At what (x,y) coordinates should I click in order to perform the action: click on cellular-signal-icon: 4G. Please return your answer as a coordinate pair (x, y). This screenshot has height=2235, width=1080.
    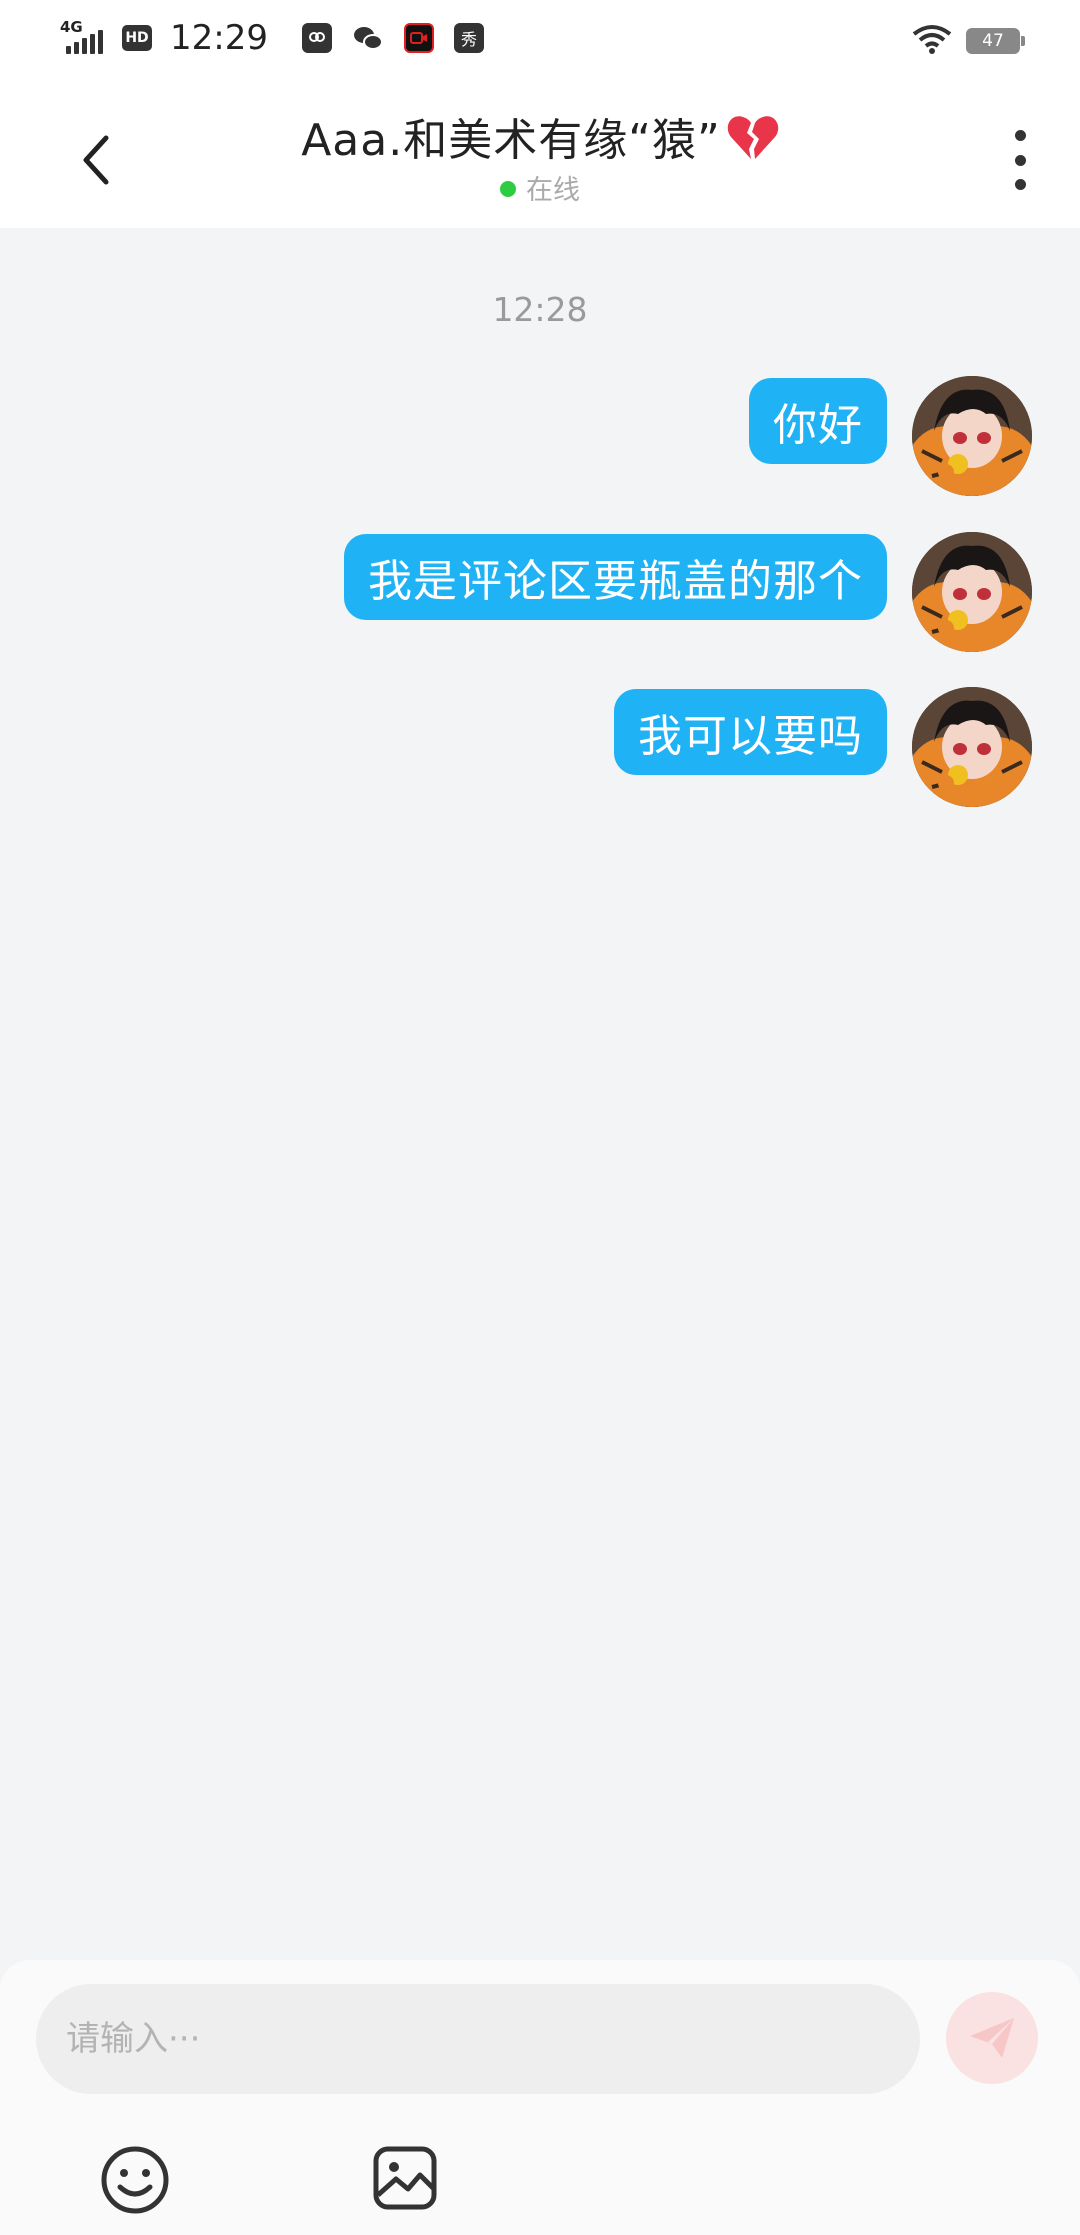
    Looking at the image, I should click on (85, 38).